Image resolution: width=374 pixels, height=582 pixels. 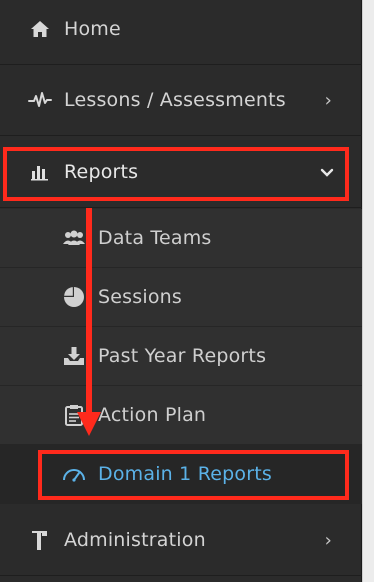 I want to click on sub-item-sessions: Sessions, so click(x=181, y=297).